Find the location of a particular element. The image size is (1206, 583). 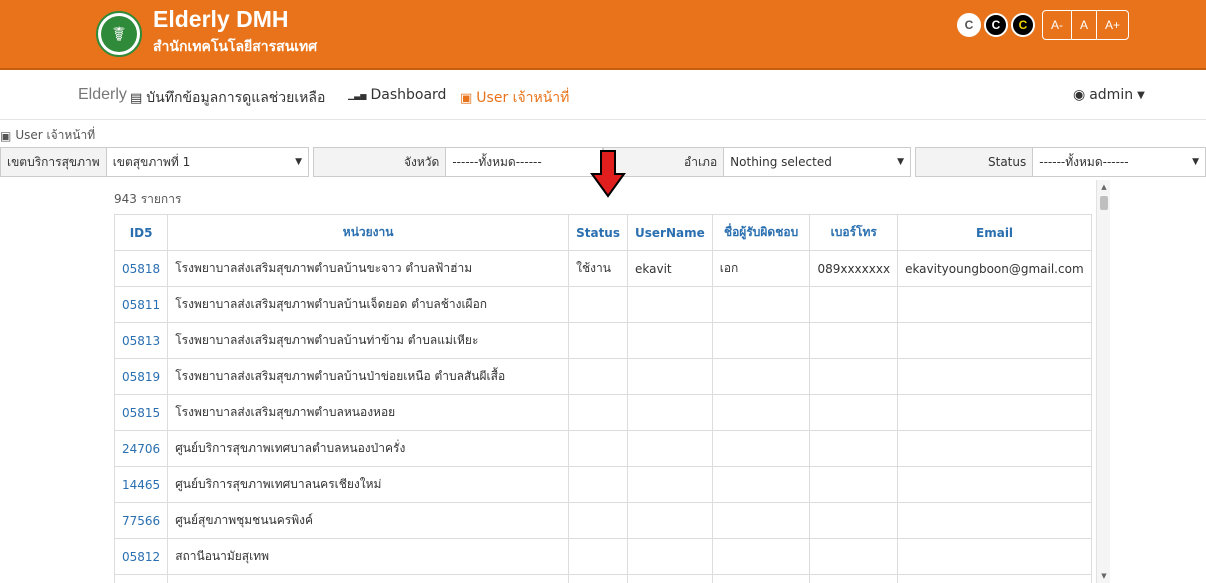

table-row: 14465 ศูนย์บริการสุขภาพเทศบาลนครเชียงใหม่ is located at coordinates (603, 484).